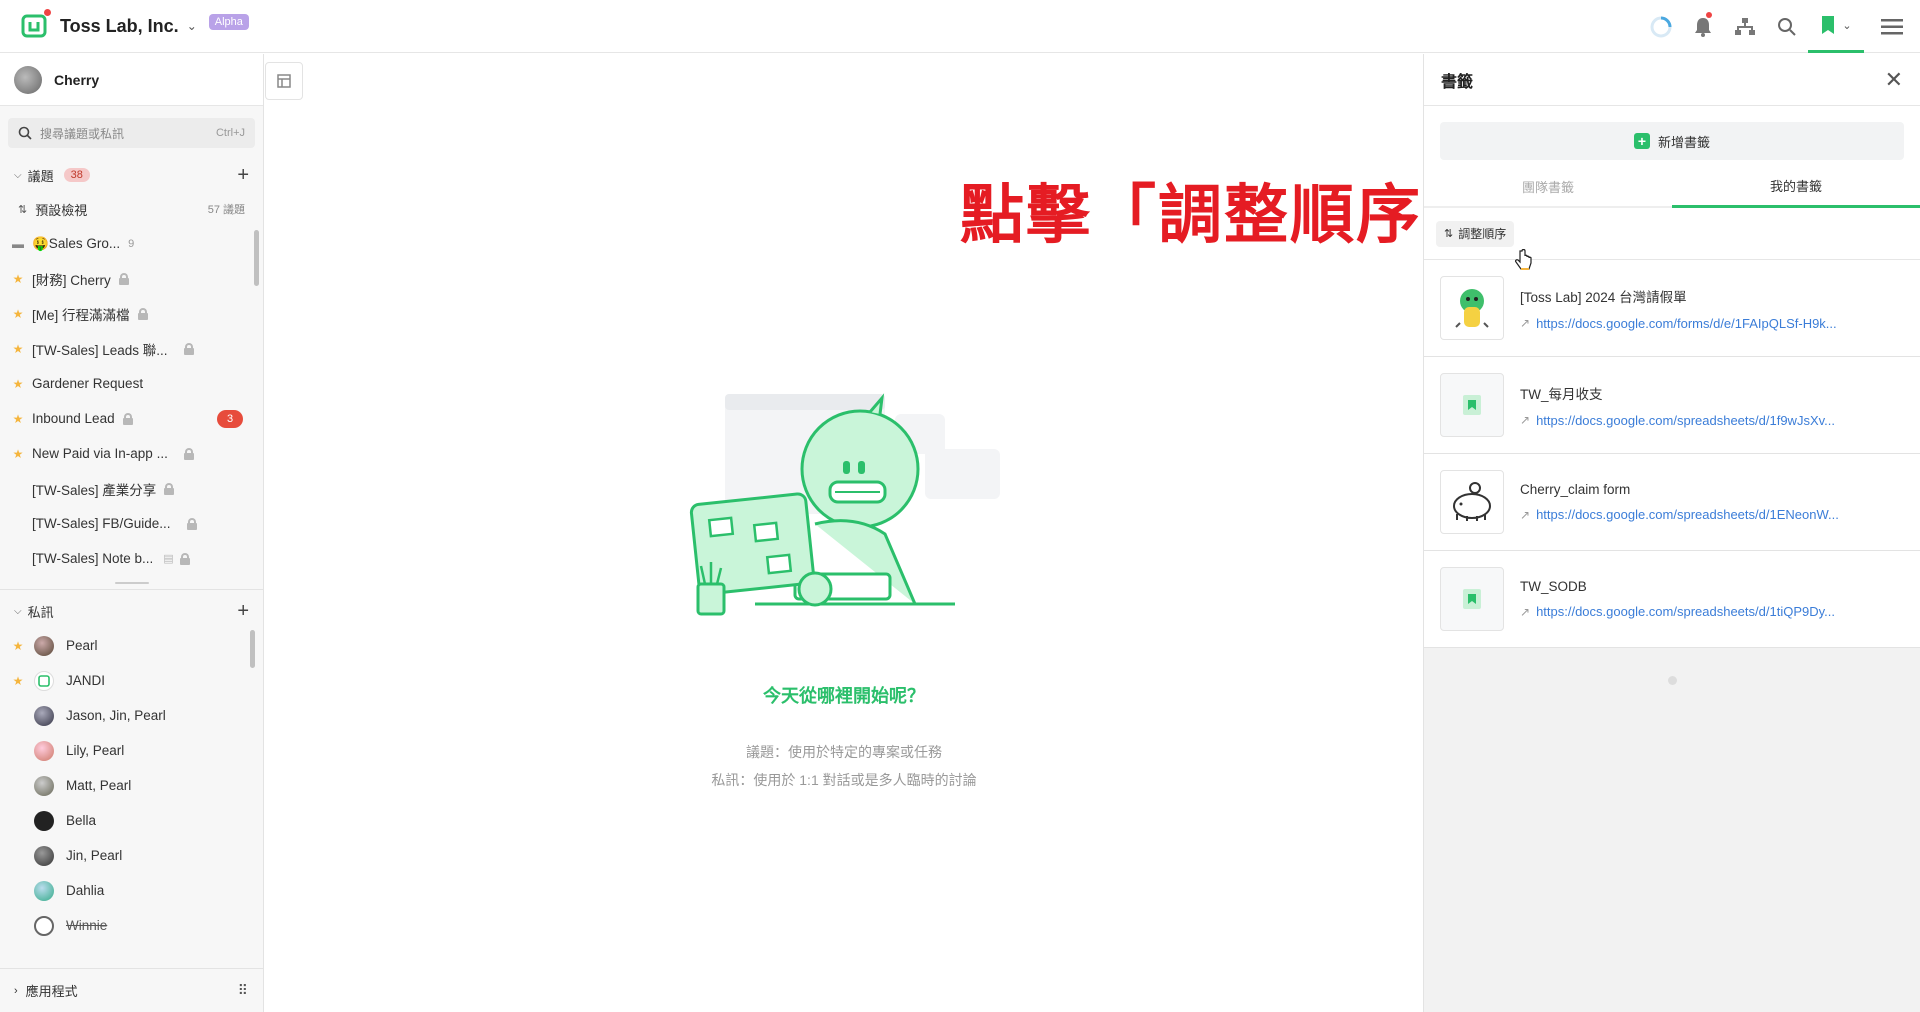  What do you see at coordinates (35, 24) in the screenshot?
I see `jandi-logo-icon` at bounding box center [35, 24].